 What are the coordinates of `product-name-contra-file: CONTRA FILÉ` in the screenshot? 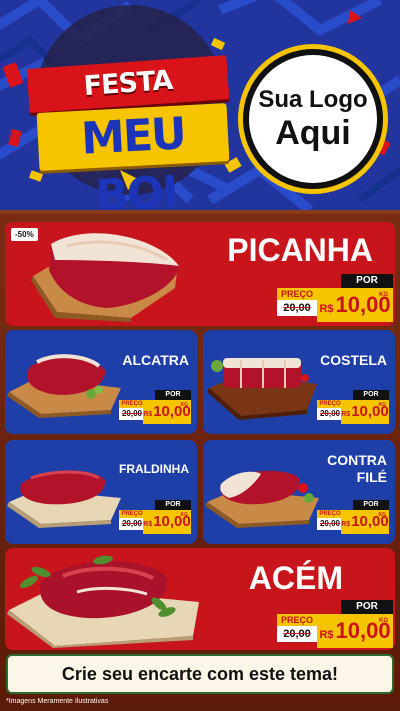 It's located at (357, 469).